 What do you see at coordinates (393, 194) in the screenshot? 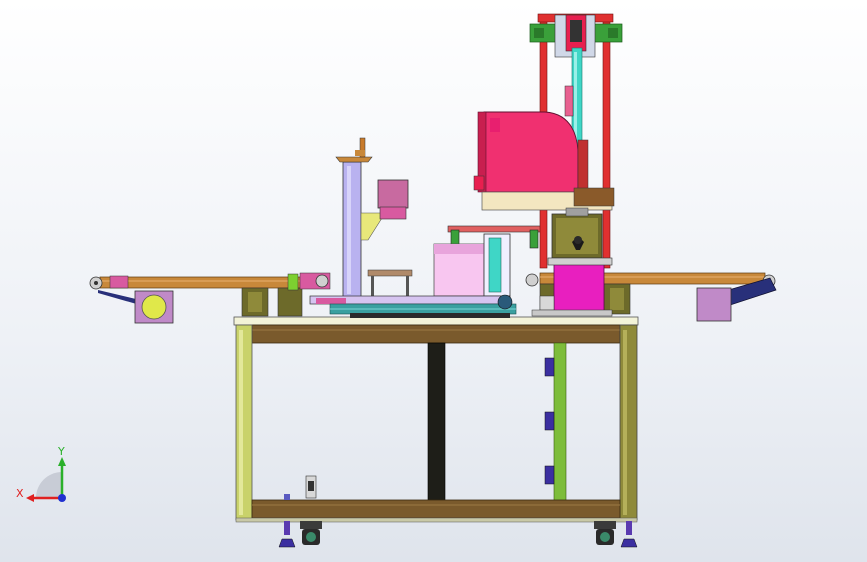
I see `camera-housing` at bounding box center [393, 194].